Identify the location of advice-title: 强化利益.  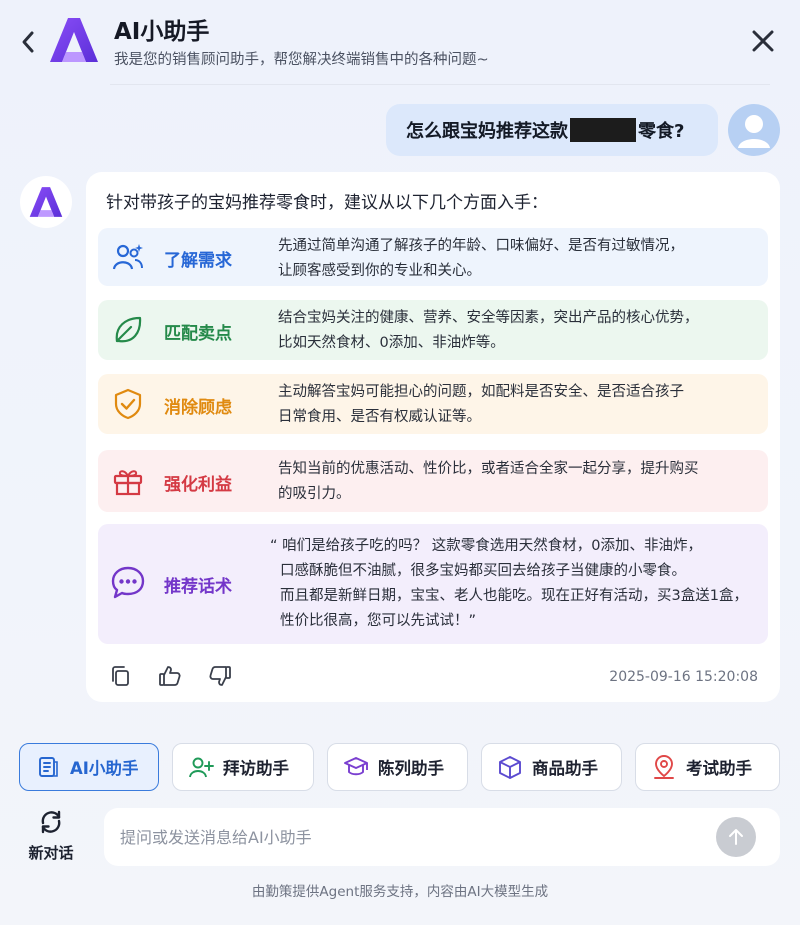
(198, 485).